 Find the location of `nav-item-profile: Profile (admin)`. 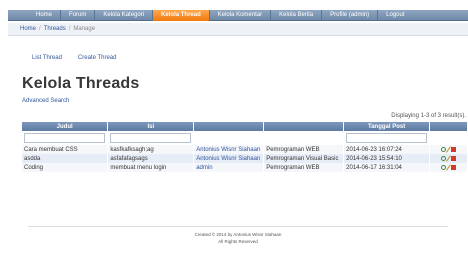

nav-item-profile: Profile (admin) is located at coordinates (350, 15).